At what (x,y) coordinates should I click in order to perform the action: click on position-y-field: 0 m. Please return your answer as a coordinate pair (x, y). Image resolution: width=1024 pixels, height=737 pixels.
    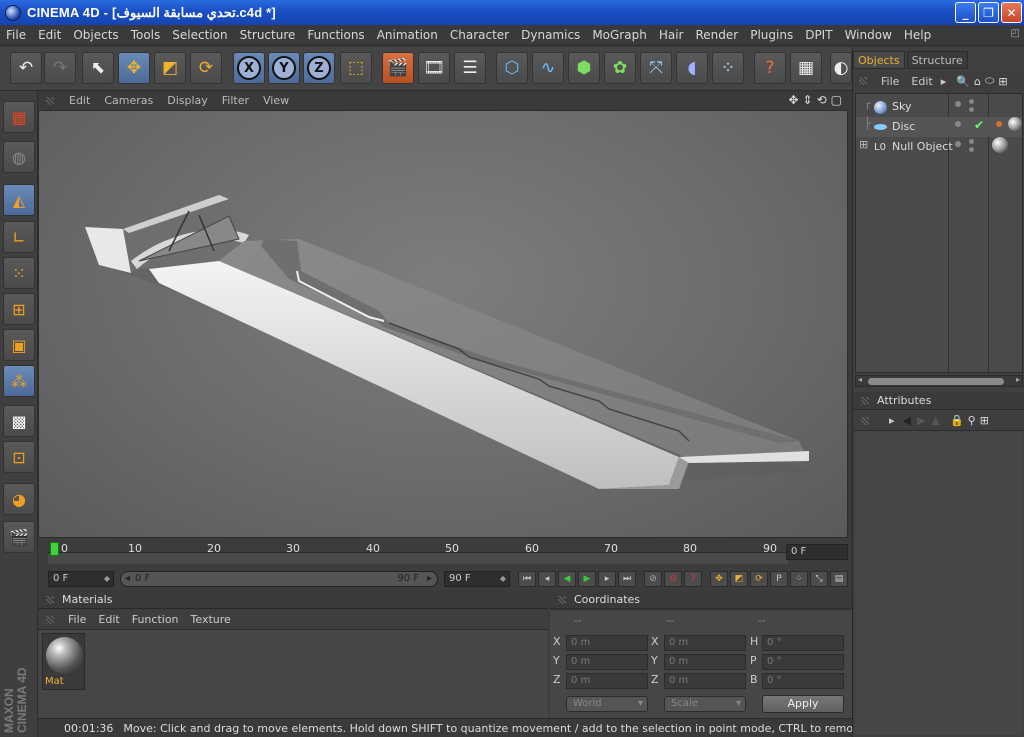
    Looking at the image, I should click on (607, 662).